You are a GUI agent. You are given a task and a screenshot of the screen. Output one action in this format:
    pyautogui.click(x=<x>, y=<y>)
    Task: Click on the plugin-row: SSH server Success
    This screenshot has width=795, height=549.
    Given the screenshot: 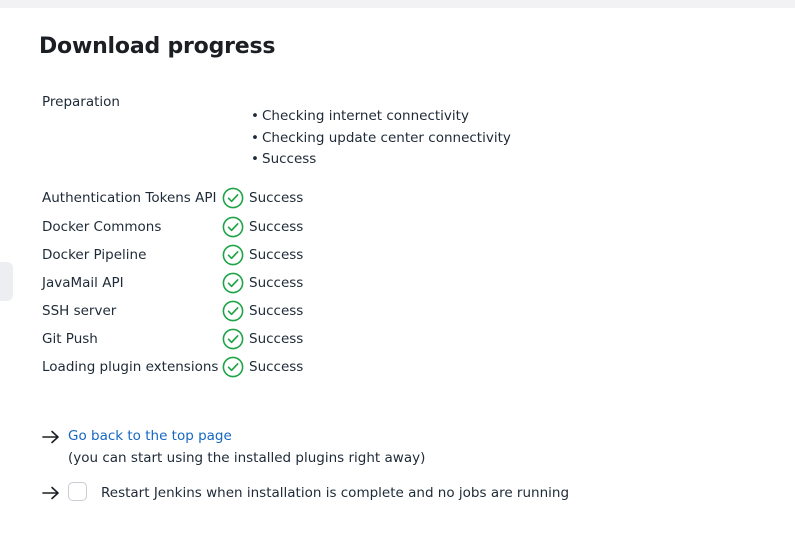 What is the action you would take?
    pyautogui.click(x=242, y=312)
    